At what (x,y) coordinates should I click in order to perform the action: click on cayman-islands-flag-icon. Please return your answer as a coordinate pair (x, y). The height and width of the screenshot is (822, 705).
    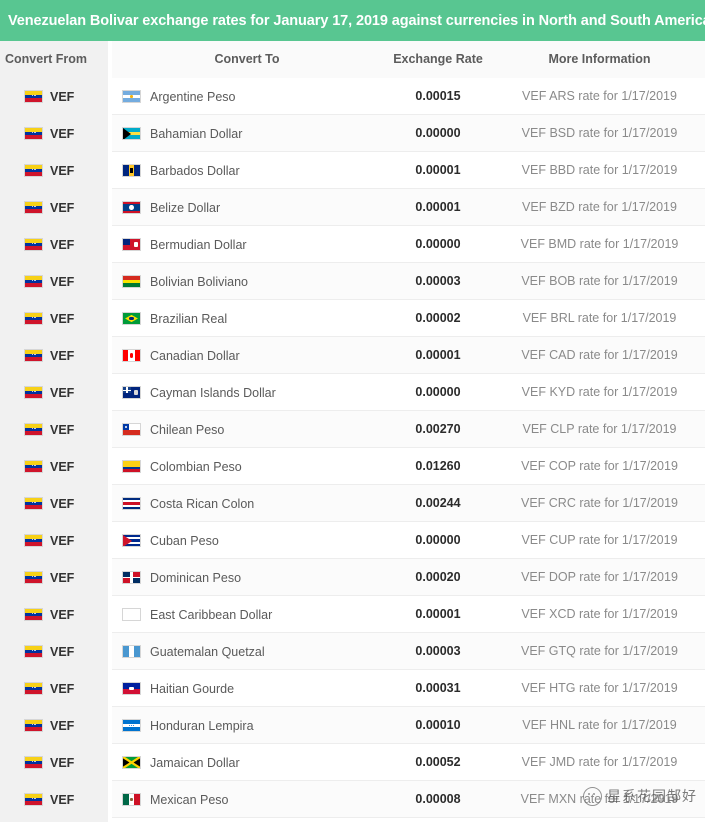
    Looking at the image, I should click on (131, 392).